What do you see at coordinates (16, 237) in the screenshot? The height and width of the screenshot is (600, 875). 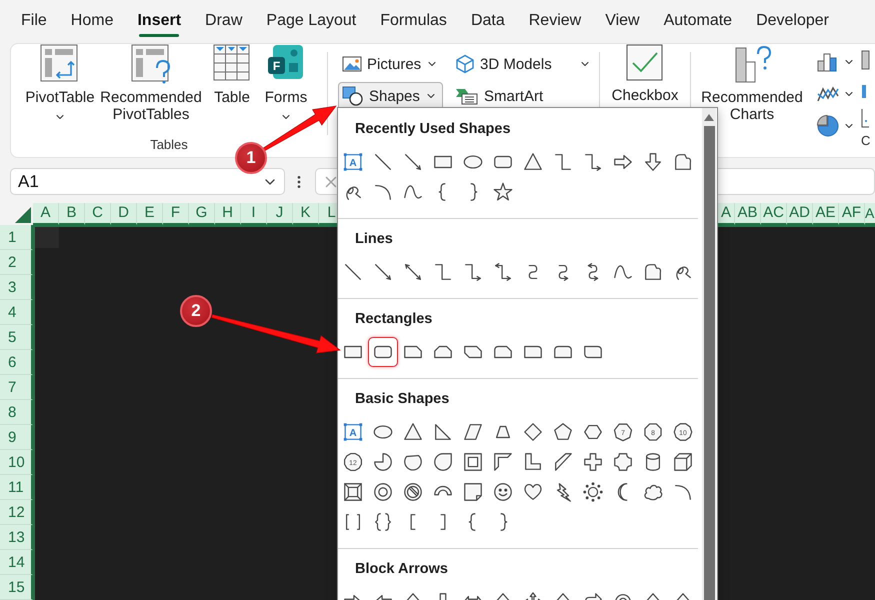 I see `row-header: 1` at bounding box center [16, 237].